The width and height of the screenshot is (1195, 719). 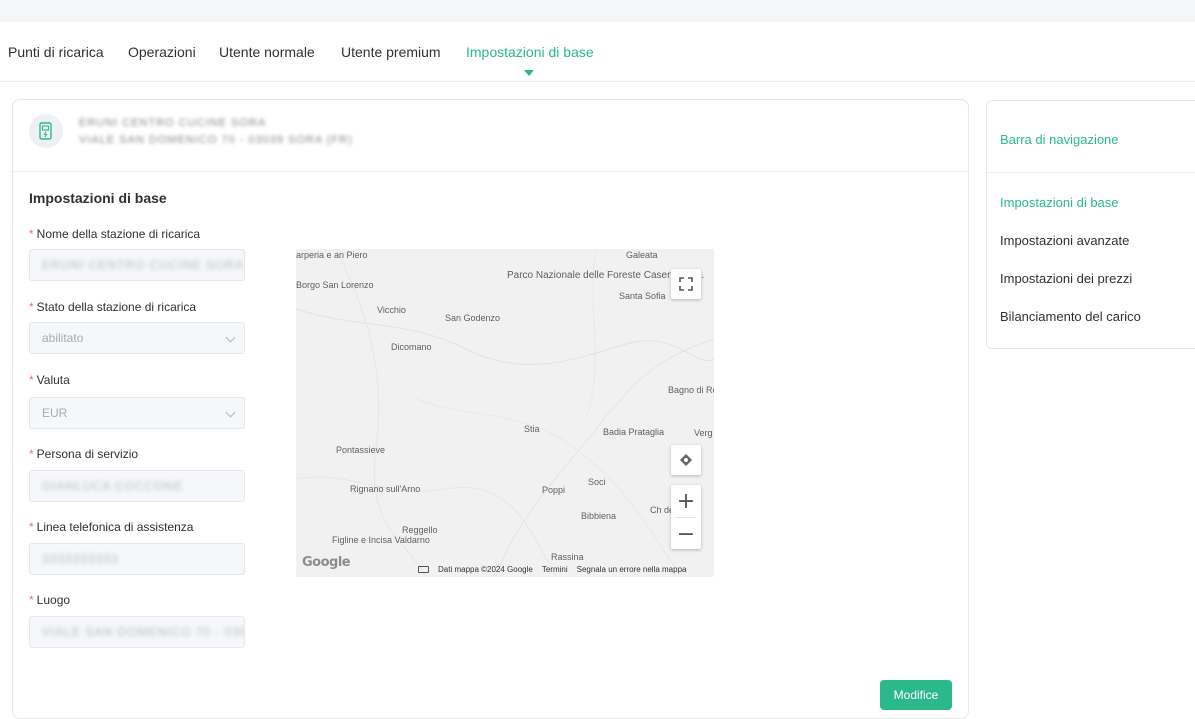 What do you see at coordinates (1064, 240) in the screenshot?
I see `nav-item-advanced-settings: Impostazioni avanzate` at bounding box center [1064, 240].